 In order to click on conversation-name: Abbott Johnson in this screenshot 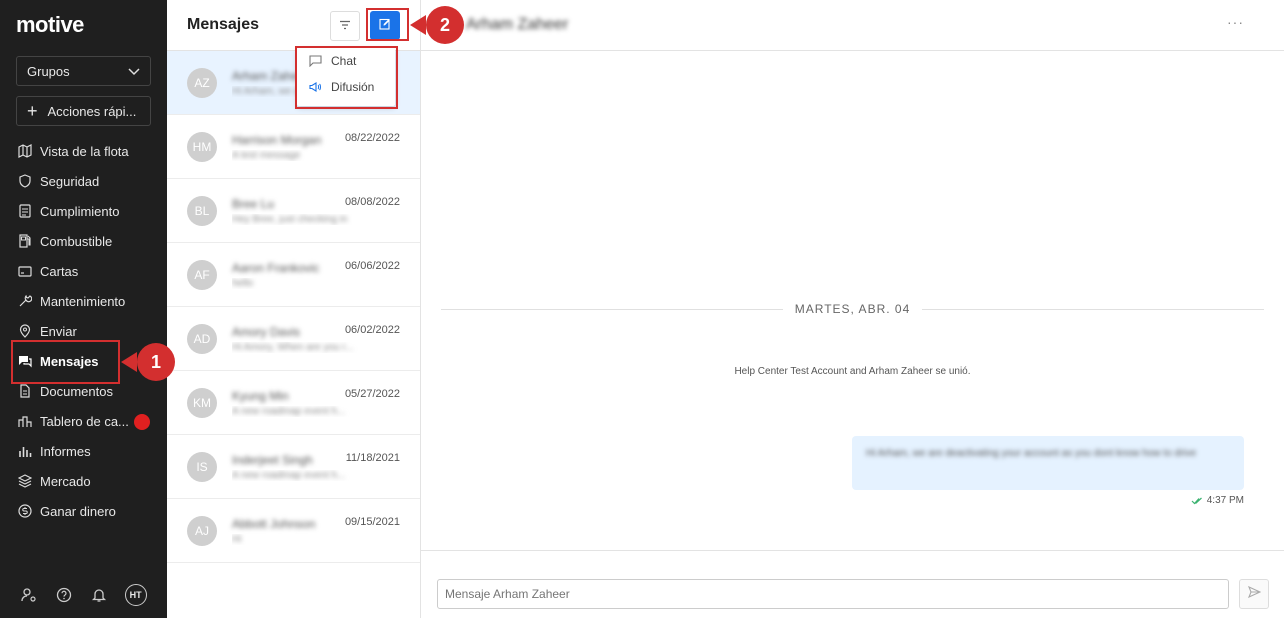, I will do `click(274, 524)`.